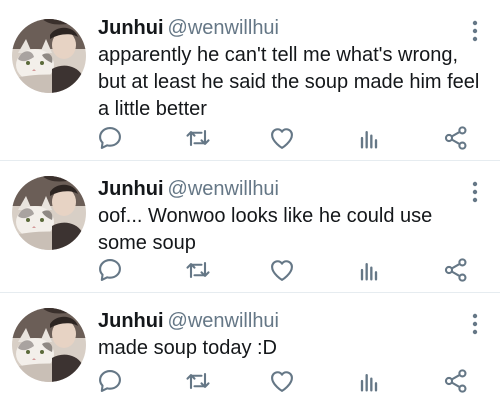  What do you see at coordinates (187, 348) in the screenshot?
I see `tweet-text: made soup today :D` at bounding box center [187, 348].